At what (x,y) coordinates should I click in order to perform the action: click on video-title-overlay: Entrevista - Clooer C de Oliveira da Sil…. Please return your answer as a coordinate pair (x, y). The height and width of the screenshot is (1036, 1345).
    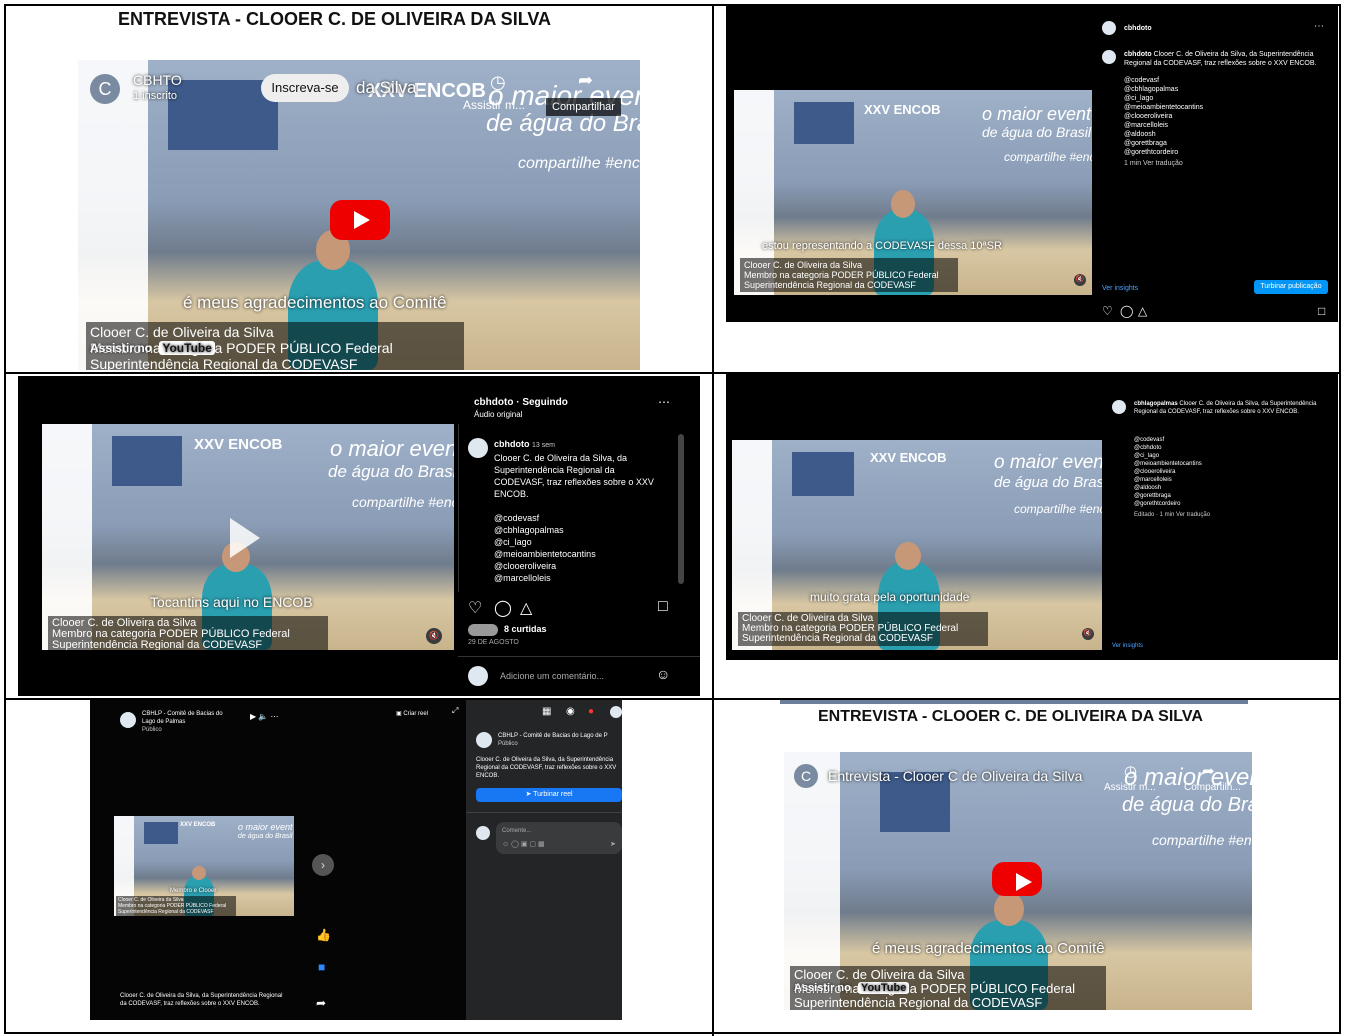
    Looking at the image, I should click on (955, 776).